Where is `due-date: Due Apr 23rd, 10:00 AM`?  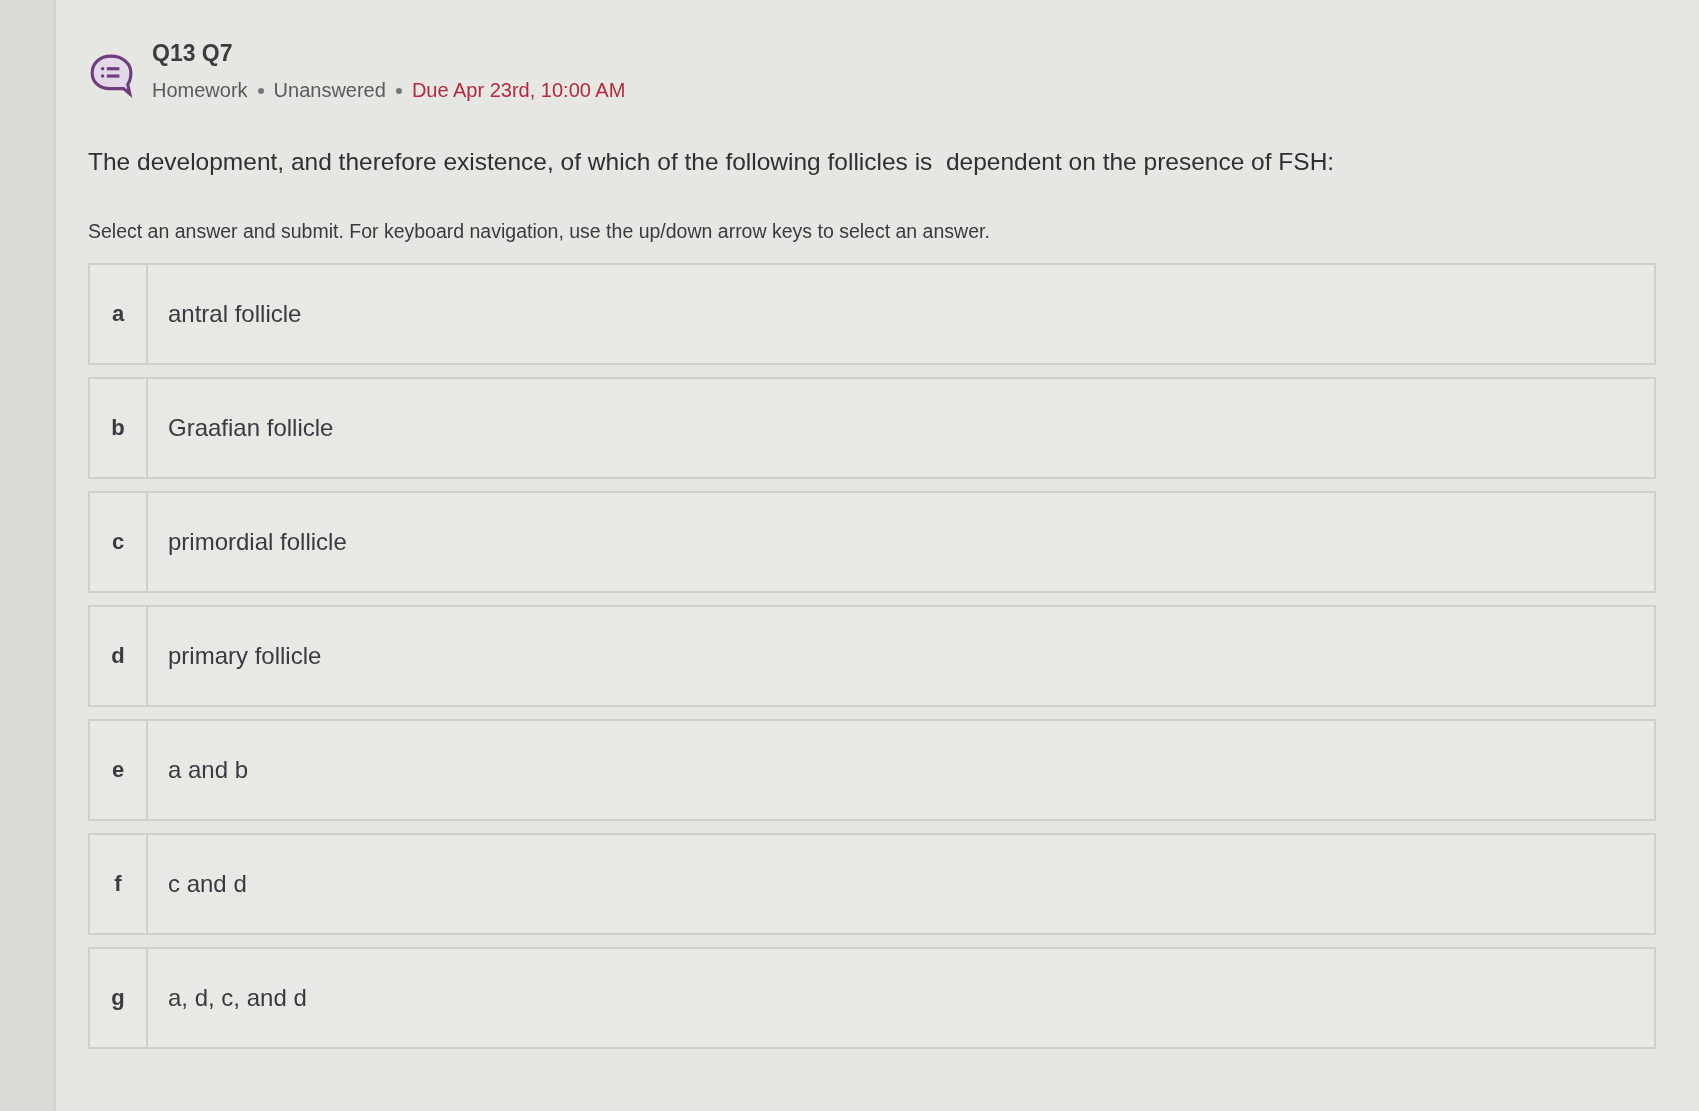 due-date: Due Apr 23rd, 10:00 AM is located at coordinates (518, 90).